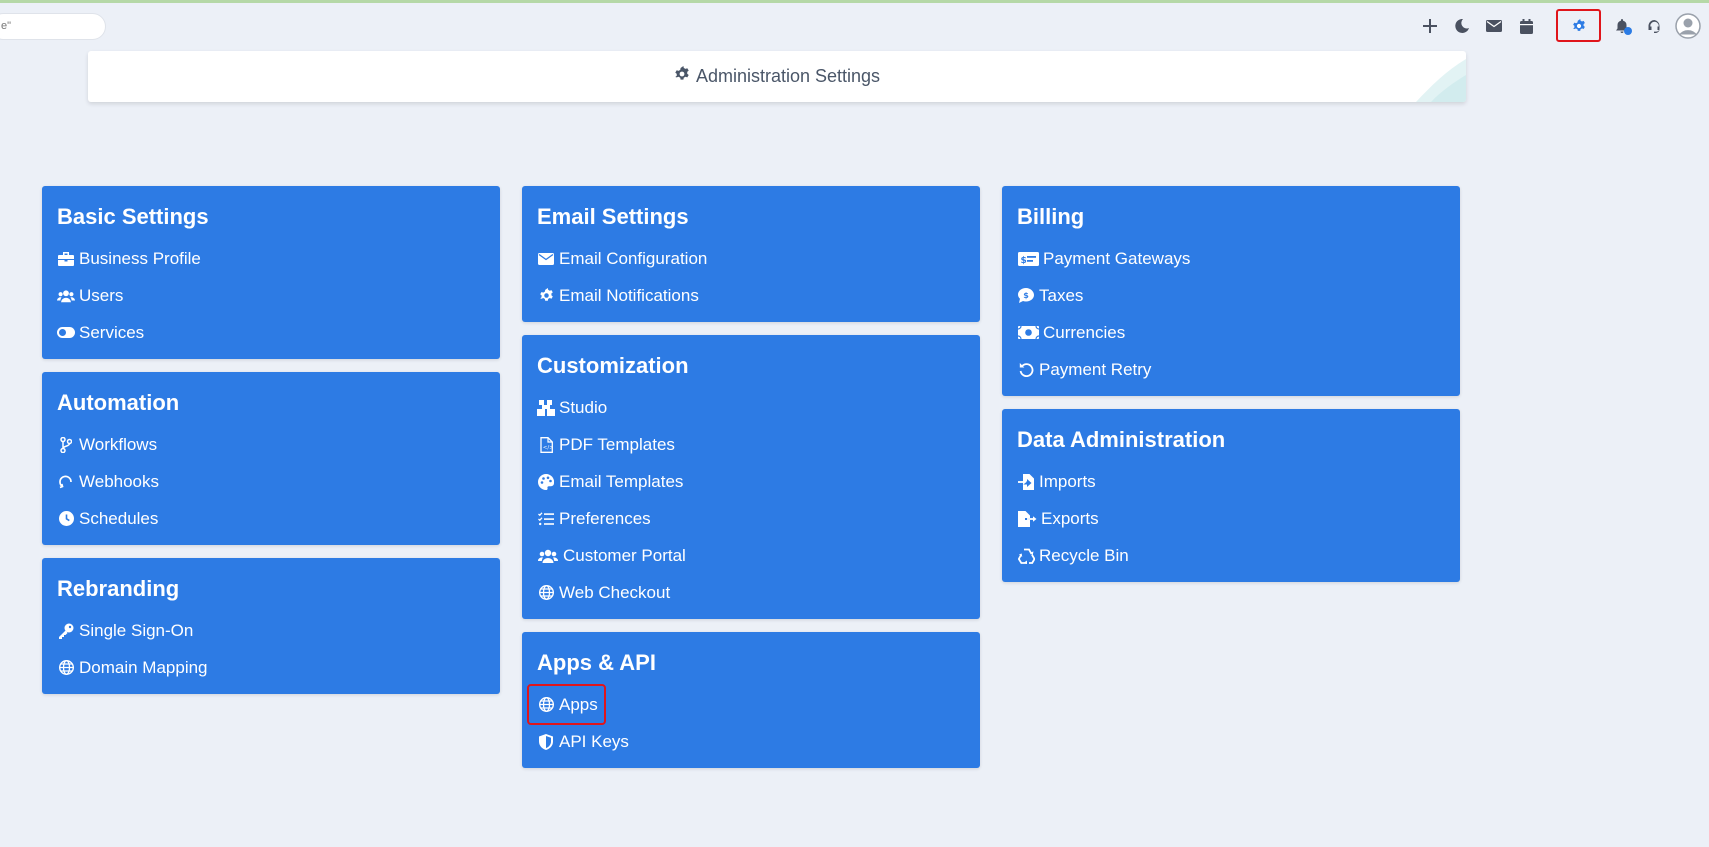 The image size is (1709, 847). What do you see at coordinates (751, 700) in the screenshot?
I see `card-apps-api: Apps & API Apps API Keys` at bounding box center [751, 700].